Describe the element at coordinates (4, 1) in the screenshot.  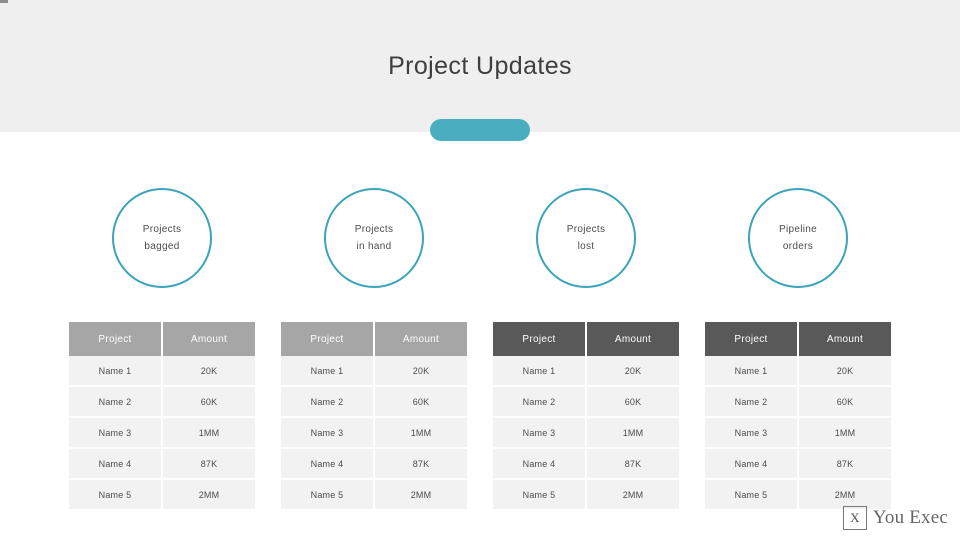
I see `corner-mark` at that location.